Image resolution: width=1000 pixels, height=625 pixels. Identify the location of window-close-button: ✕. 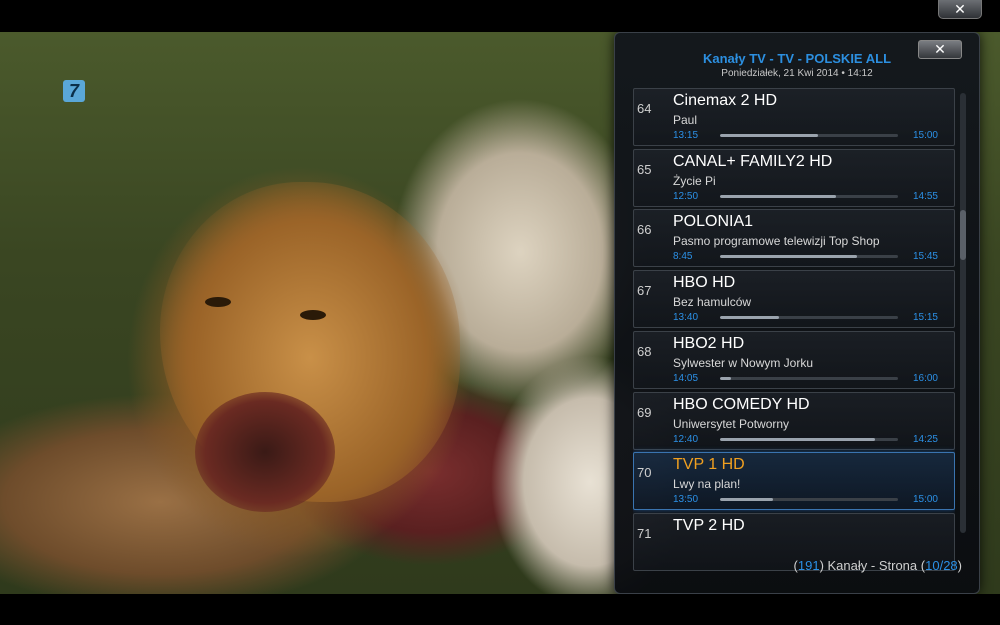
(960, 9).